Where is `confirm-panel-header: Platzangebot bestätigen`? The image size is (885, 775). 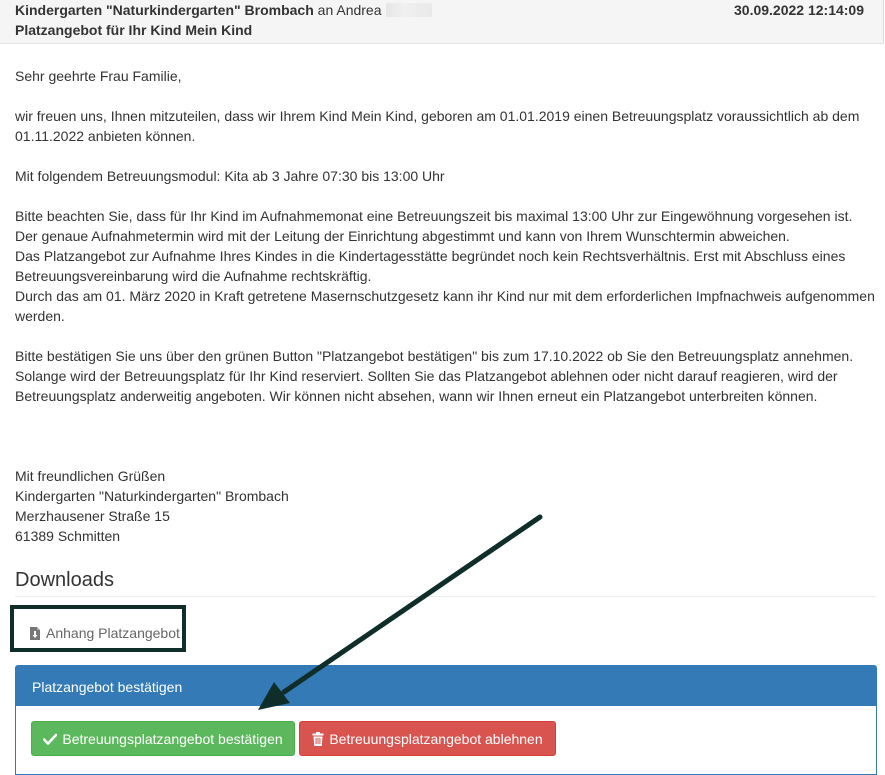
confirm-panel-header: Platzangebot bestätigen is located at coordinates (446, 686).